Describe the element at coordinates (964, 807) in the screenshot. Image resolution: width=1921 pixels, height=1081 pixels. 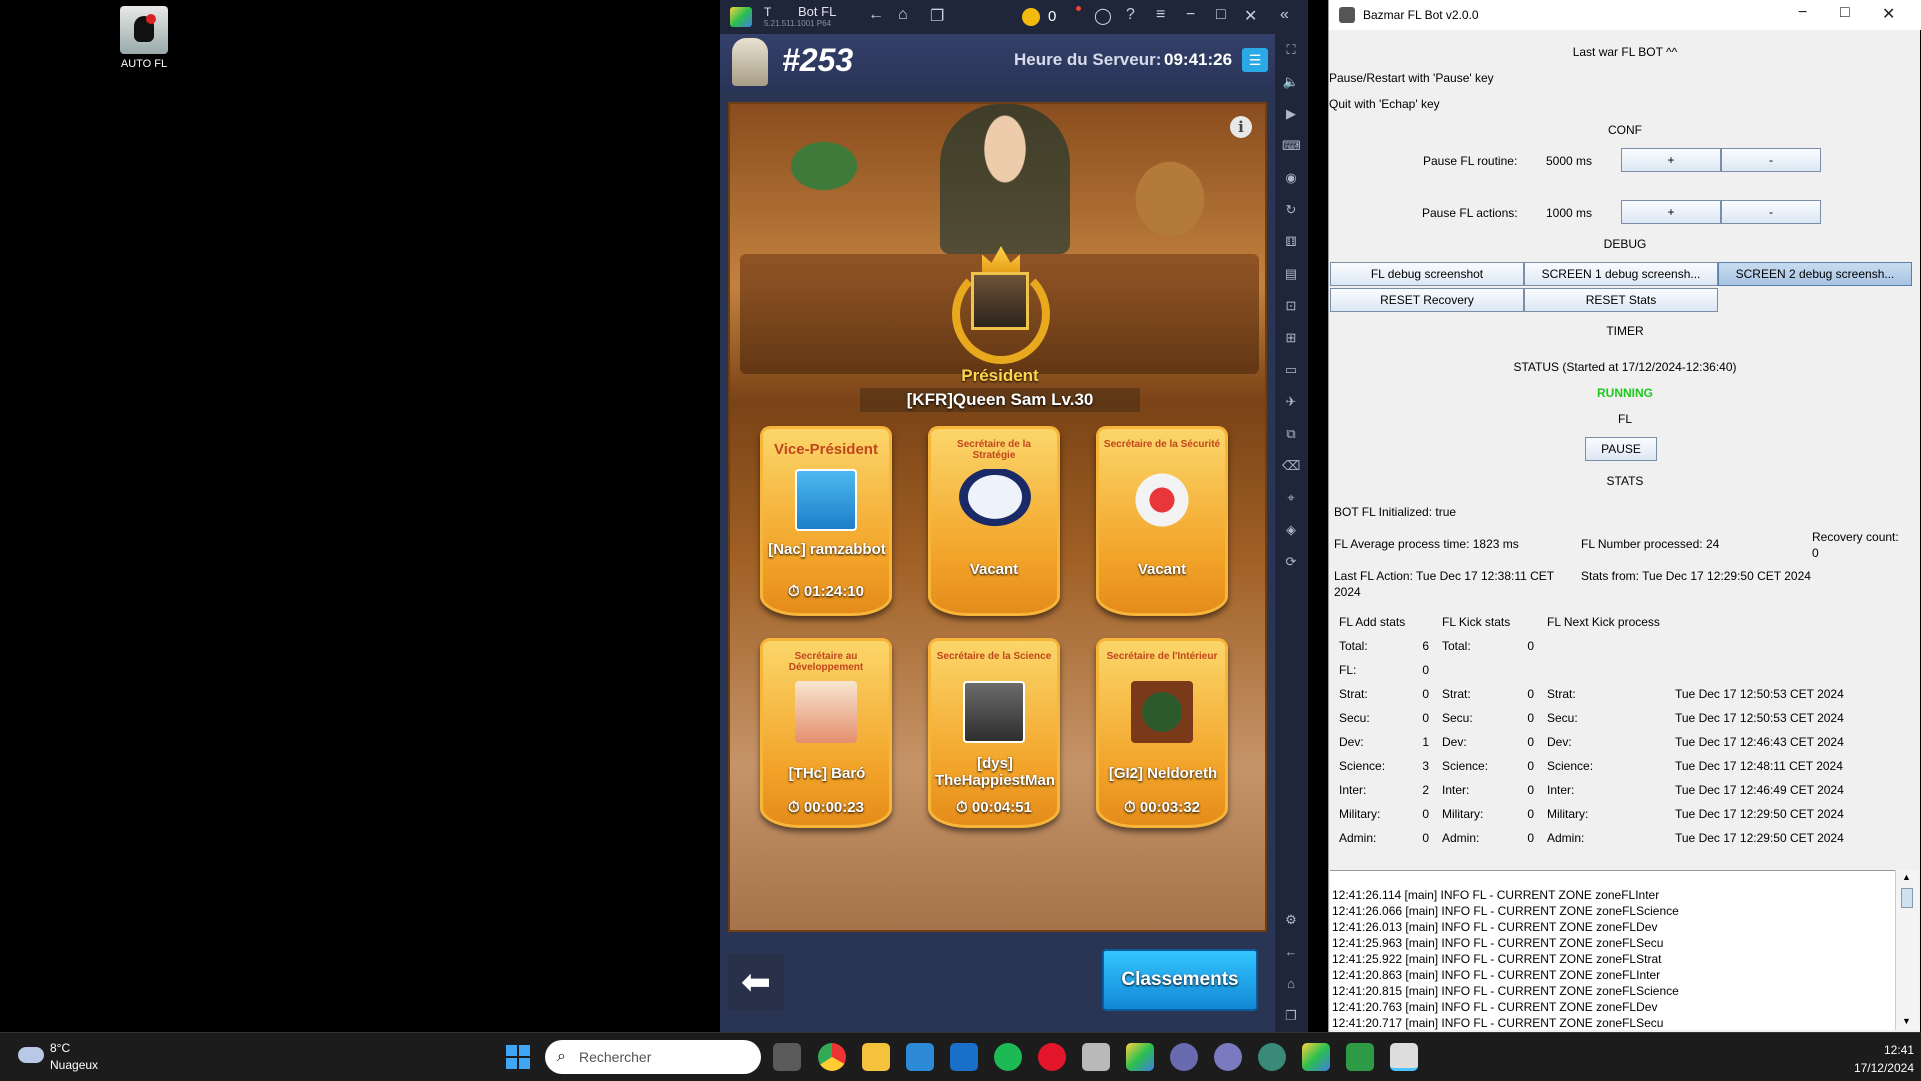
I see `stopwatch-icon: ⏱` at that location.